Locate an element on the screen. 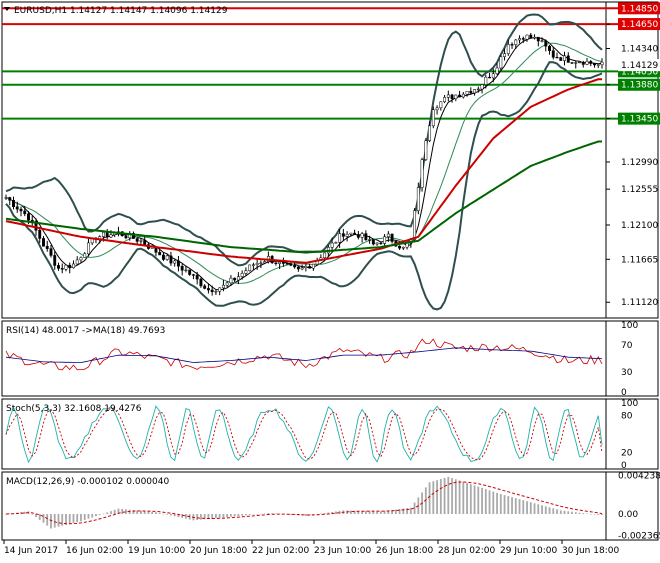 The image size is (660, 563). time-tick-label: 30 Jun 18:00 is located at coordinates (590, 551).